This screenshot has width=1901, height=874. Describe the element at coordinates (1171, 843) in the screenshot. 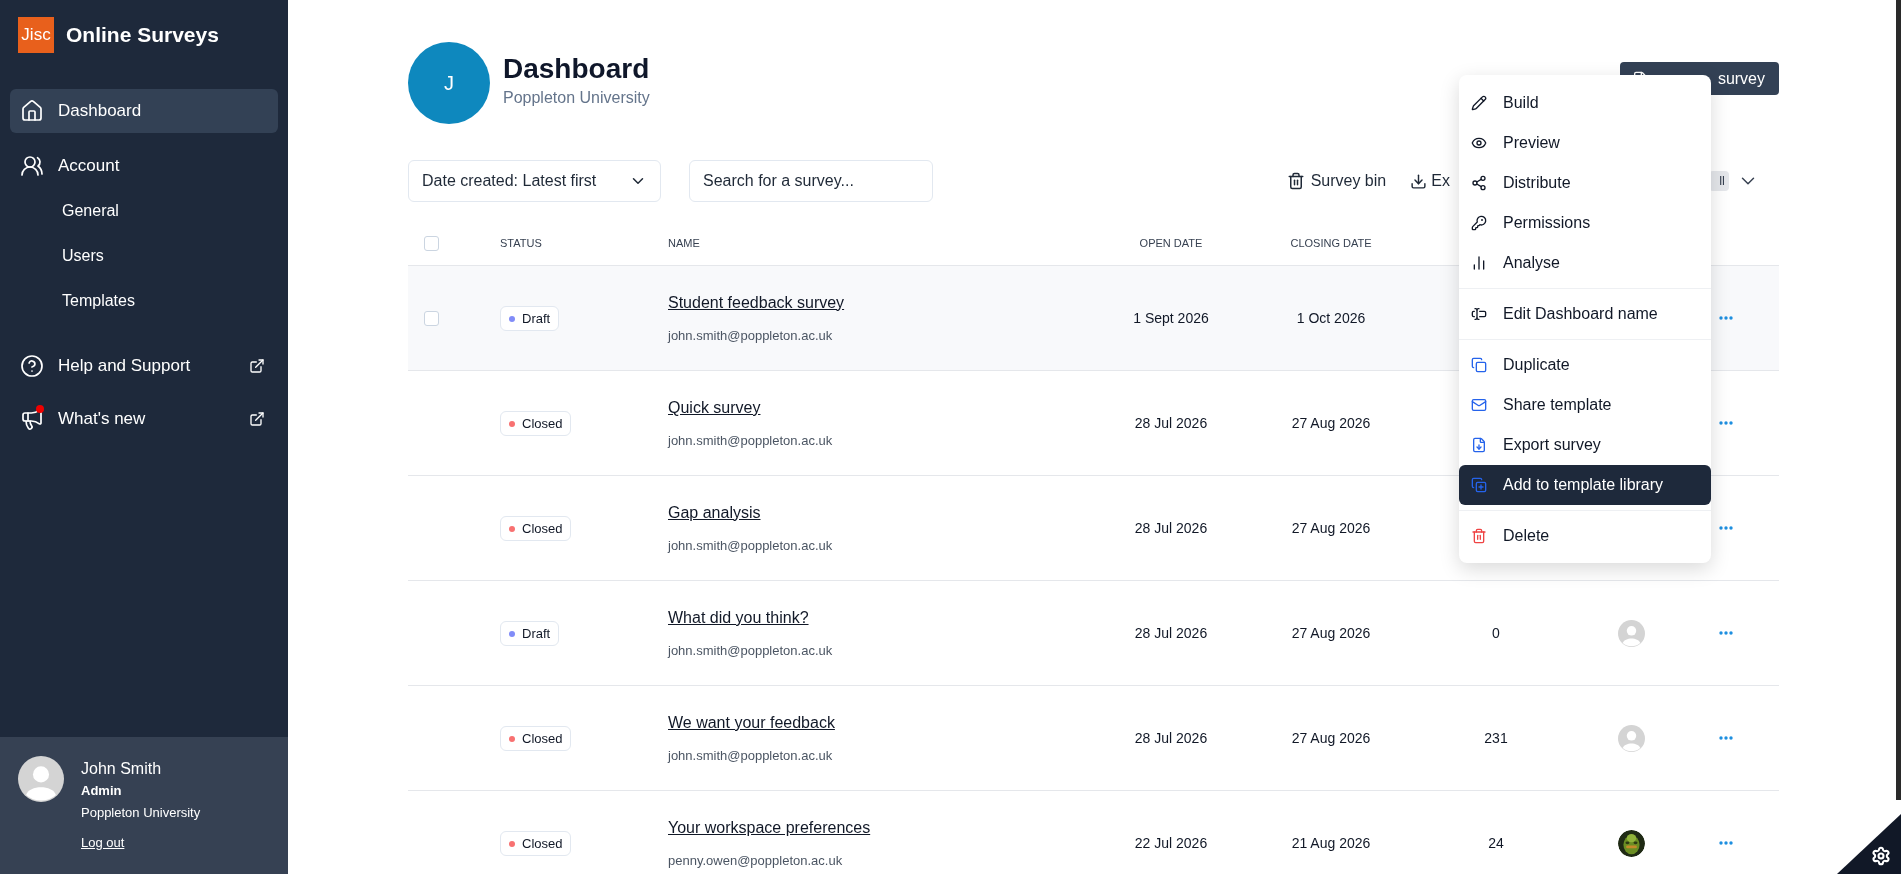

I see `open-date: 22 Jul 2026` at that location.